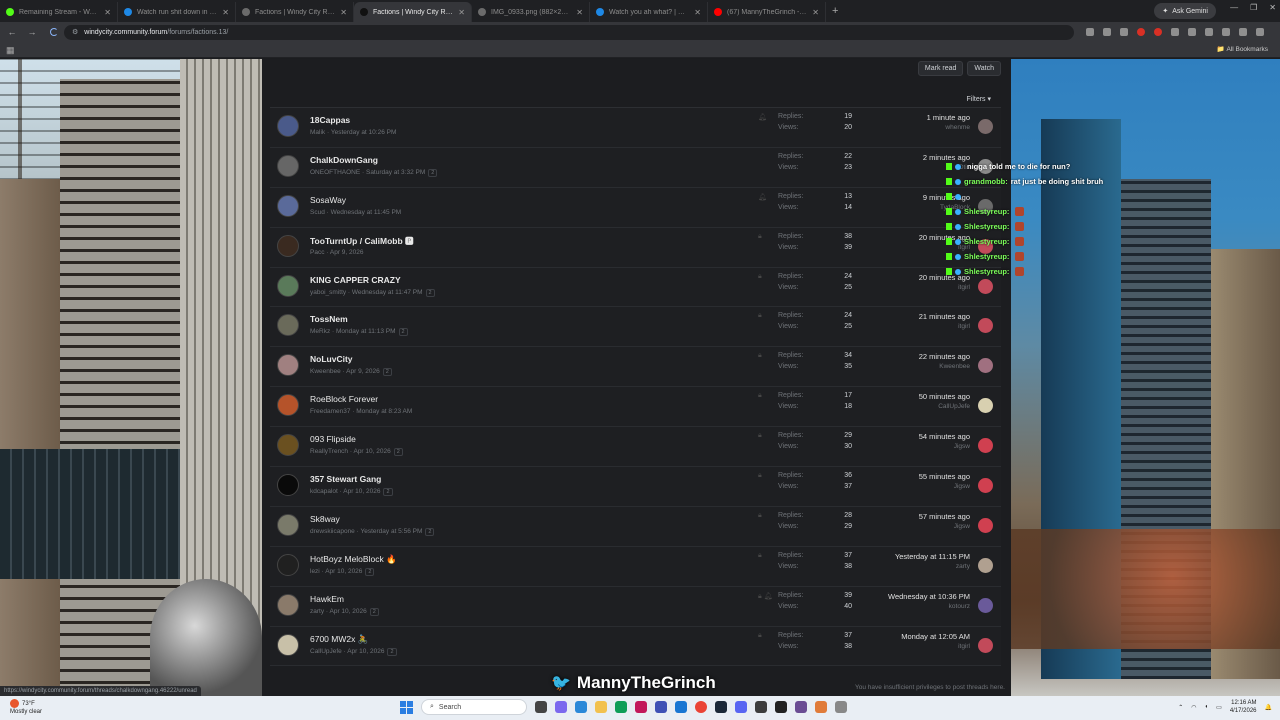 Image resolution: width=1280 pixels, height=720 pixels. What do you see at coordinates (328, 292) in the screenshot?
I see `thread-author-link: yaboi_smitty` at bounding box center [328, 292].